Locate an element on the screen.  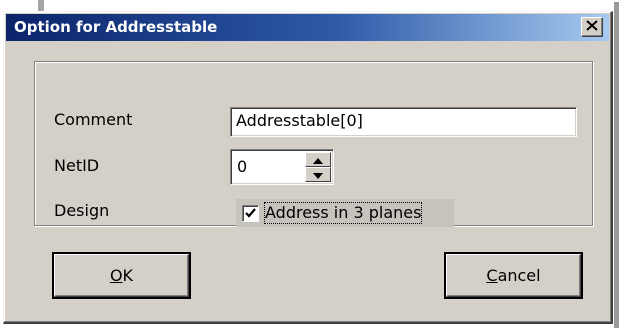
address-3-planes-label: Address in 3 planes is located at coordinates (343, 213).